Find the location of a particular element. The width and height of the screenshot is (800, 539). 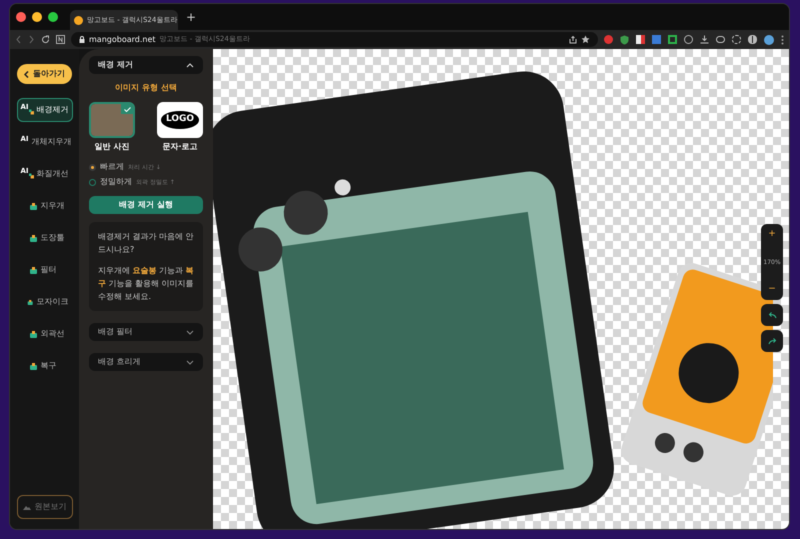

image-type-heading: 이미지 유형 선택 is located at coordinates (146, 88).